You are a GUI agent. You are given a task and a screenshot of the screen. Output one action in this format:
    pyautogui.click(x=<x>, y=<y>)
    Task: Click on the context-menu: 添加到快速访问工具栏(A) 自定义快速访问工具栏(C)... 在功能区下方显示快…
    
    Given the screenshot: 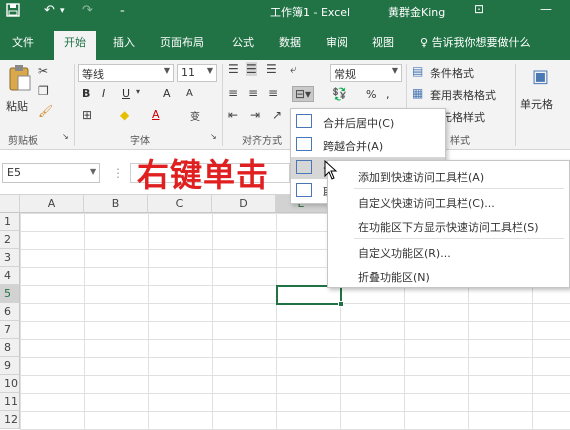 What is the action you would take?
    pyautogui.click(x=448, y=224)
    